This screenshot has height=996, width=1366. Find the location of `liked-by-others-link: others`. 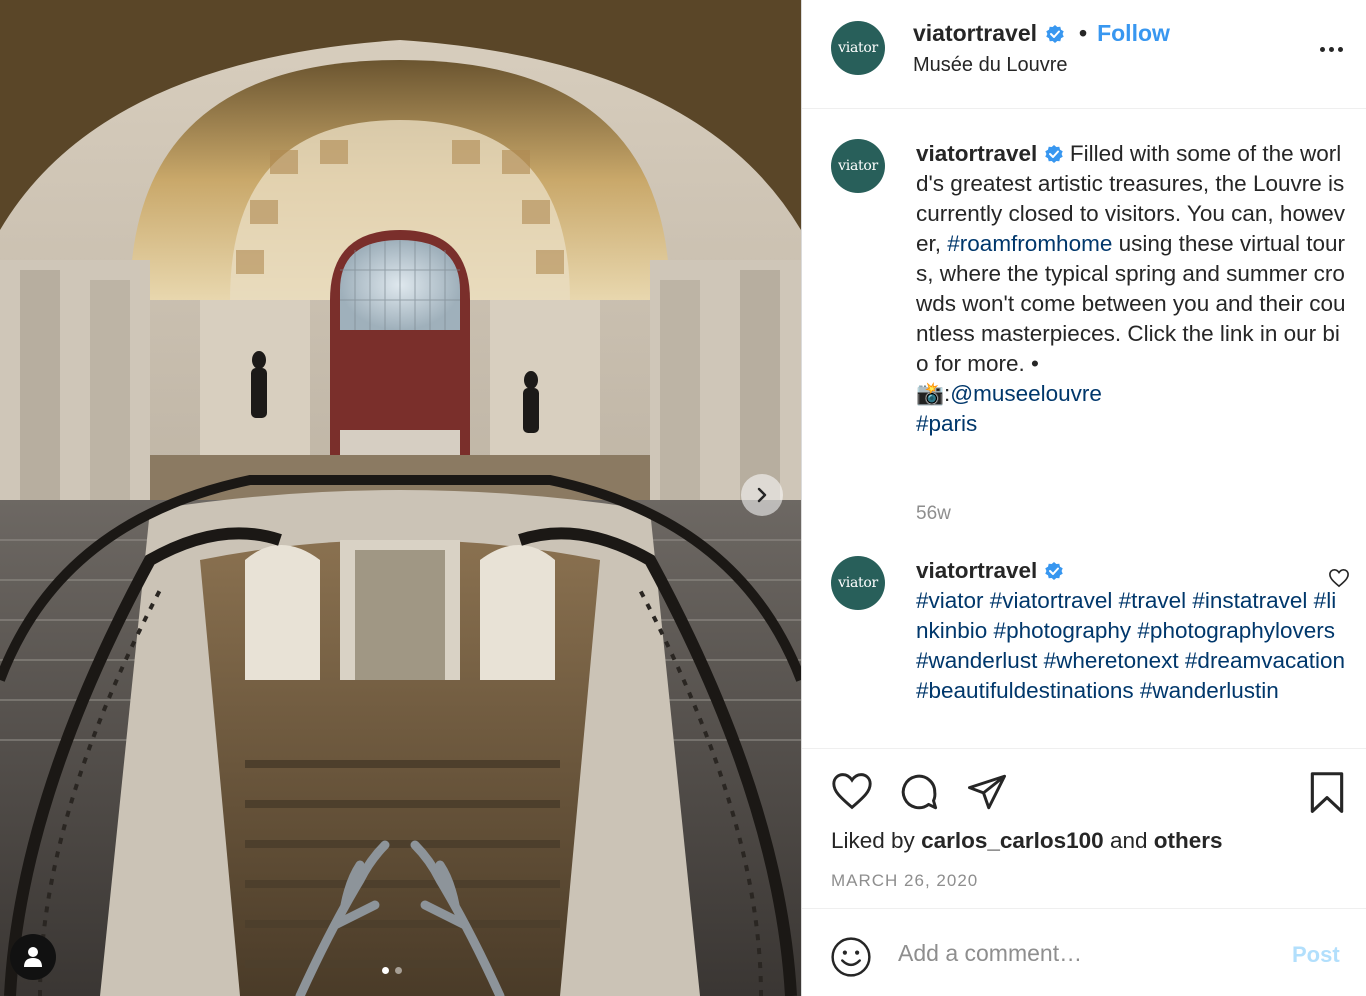

liked-by-others-link: others is located at coordinates (1188, 840).